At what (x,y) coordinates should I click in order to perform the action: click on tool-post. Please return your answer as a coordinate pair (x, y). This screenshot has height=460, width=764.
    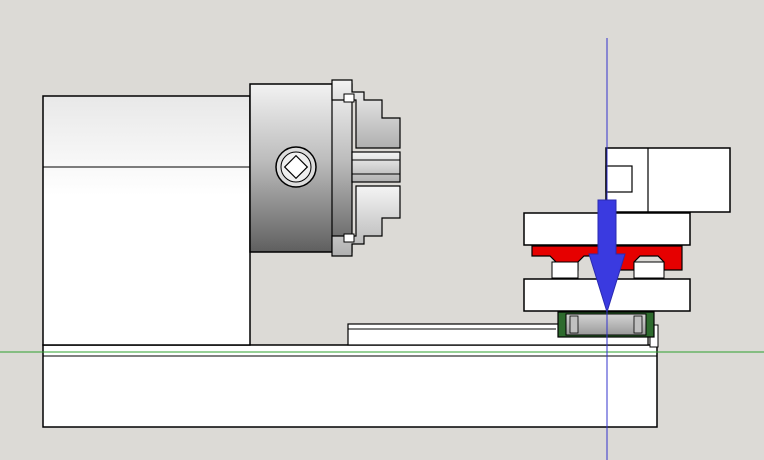
    Looking at the image, I should click on (627, 242).